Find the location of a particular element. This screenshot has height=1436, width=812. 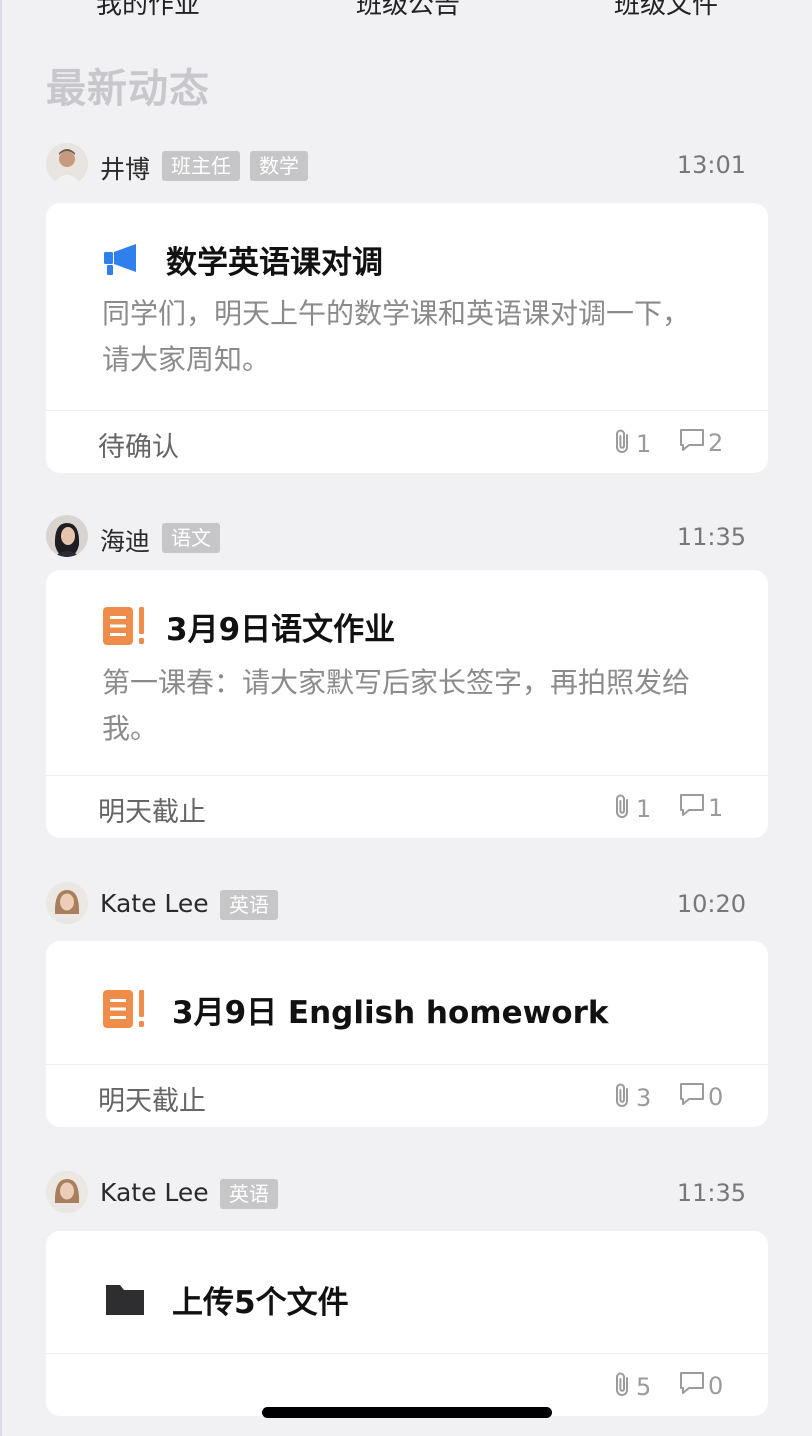

tab-class-announcements: 班级公告 is located at coordinates (408, 10).